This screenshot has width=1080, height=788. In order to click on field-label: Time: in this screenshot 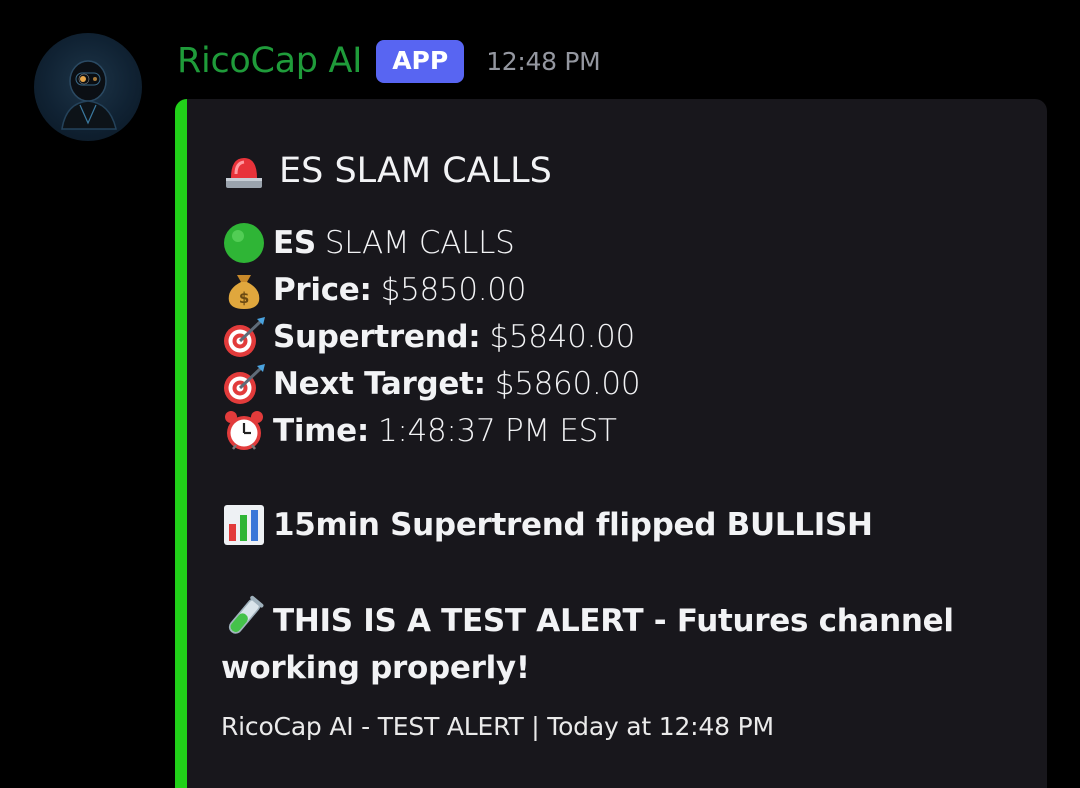, I will do `click(321, 431)`.